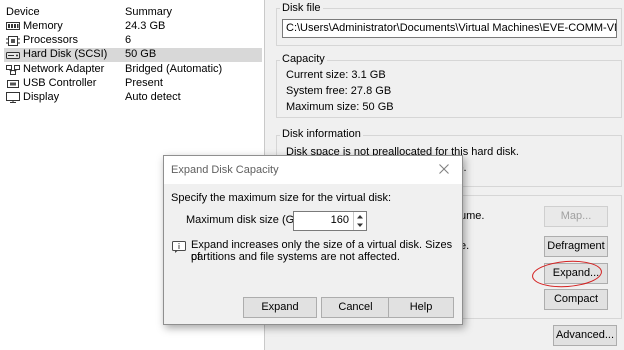 The width and height of the screenshot is (624, 350). Describe the element at coordinates (301, 8) in the screenshot. I see `disk-file-title: Disk file` at that location.